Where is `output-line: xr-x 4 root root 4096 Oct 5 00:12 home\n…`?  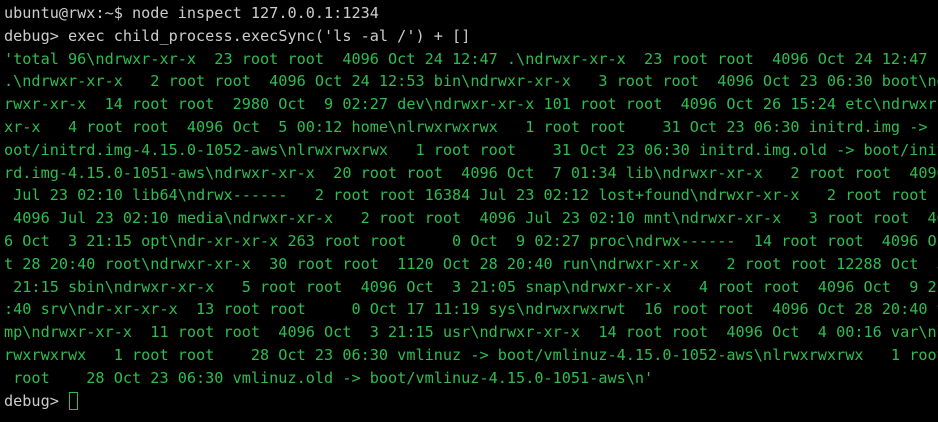
output-line: xr-x 4 root root 4096 Oct 5 00:12 home\n… is located at coordinates (471, 126).